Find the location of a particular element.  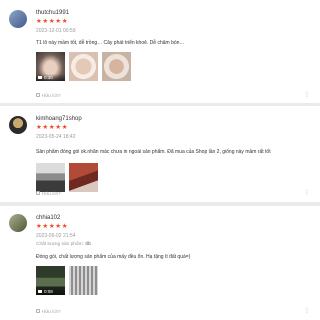

reviewer-name: kimhoang71shop is located at coordinates (173, 114).